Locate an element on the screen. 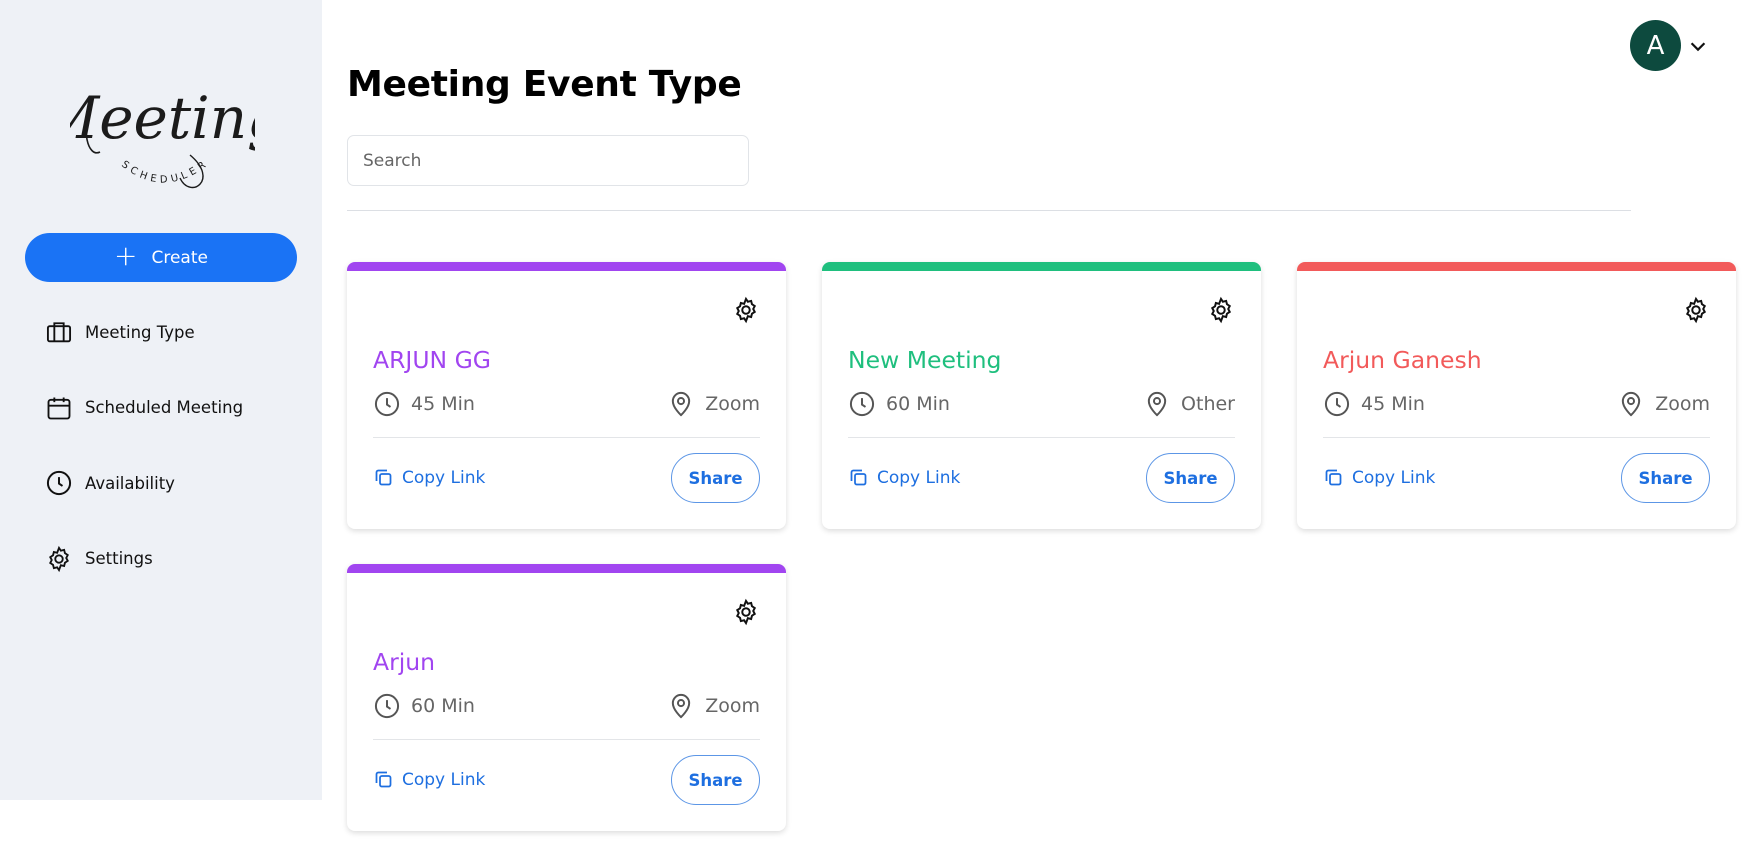 The height and width of the screenshot is (857, 1743). event-card: Arjun Ganesh 45 Min Zoom Copy Link Share is located at coordinates (1516, 395).